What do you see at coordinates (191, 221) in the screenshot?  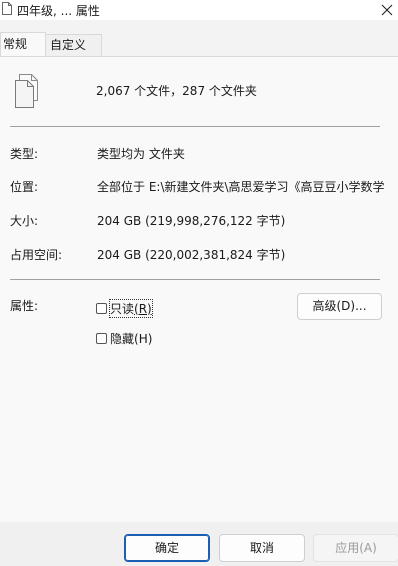 I see `size-value: 204 GB (219,998,276,122 字节)` at bounding box center [191, 221].